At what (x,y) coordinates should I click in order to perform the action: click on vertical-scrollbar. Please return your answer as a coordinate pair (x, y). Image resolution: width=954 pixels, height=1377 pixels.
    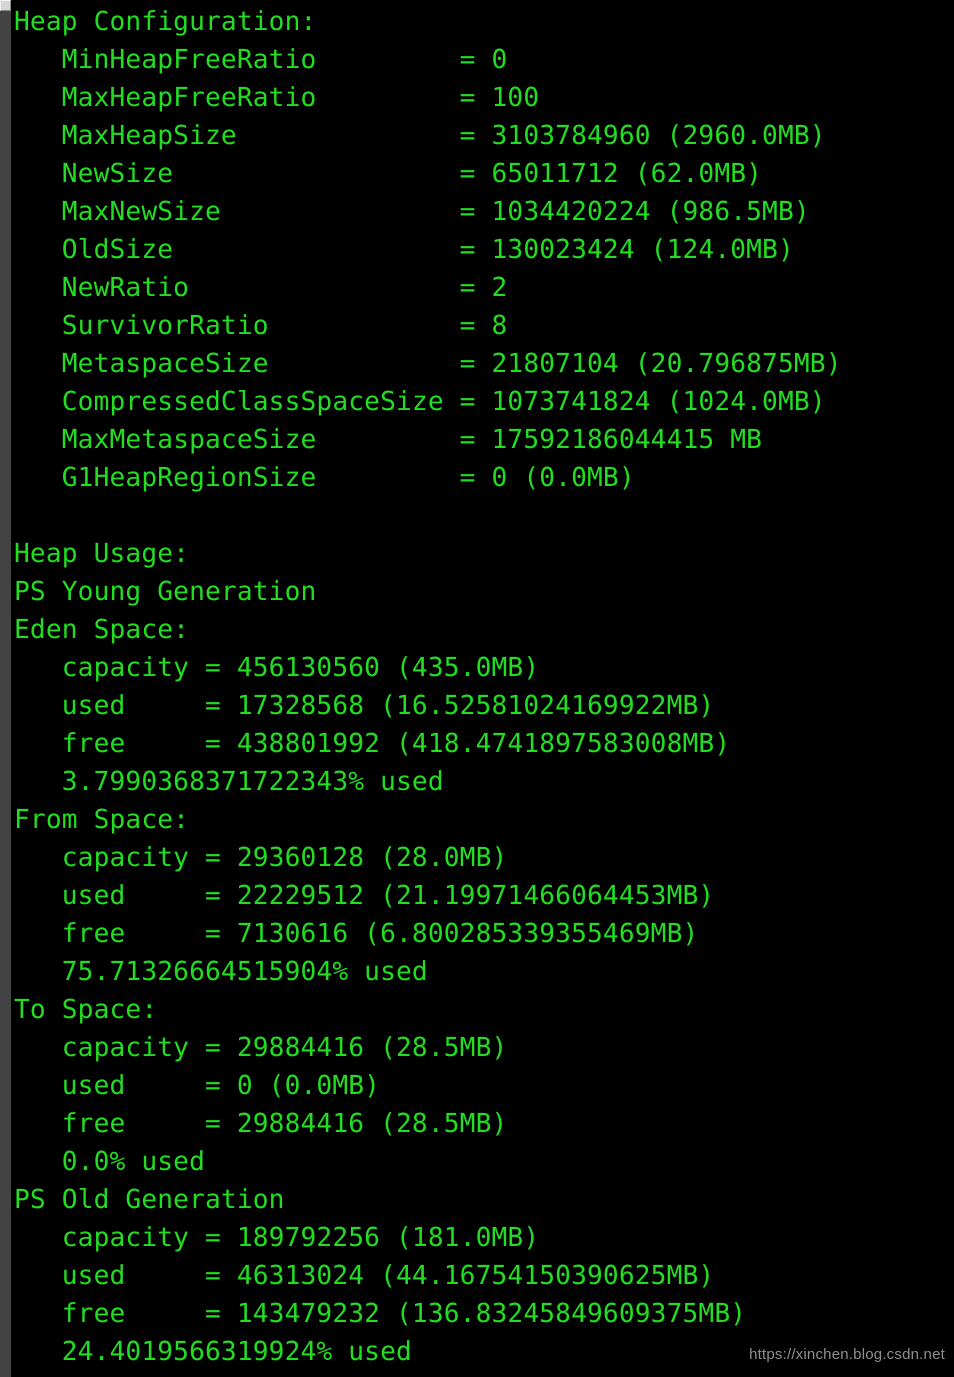
    Looking at the image, I should click on (5, 688).